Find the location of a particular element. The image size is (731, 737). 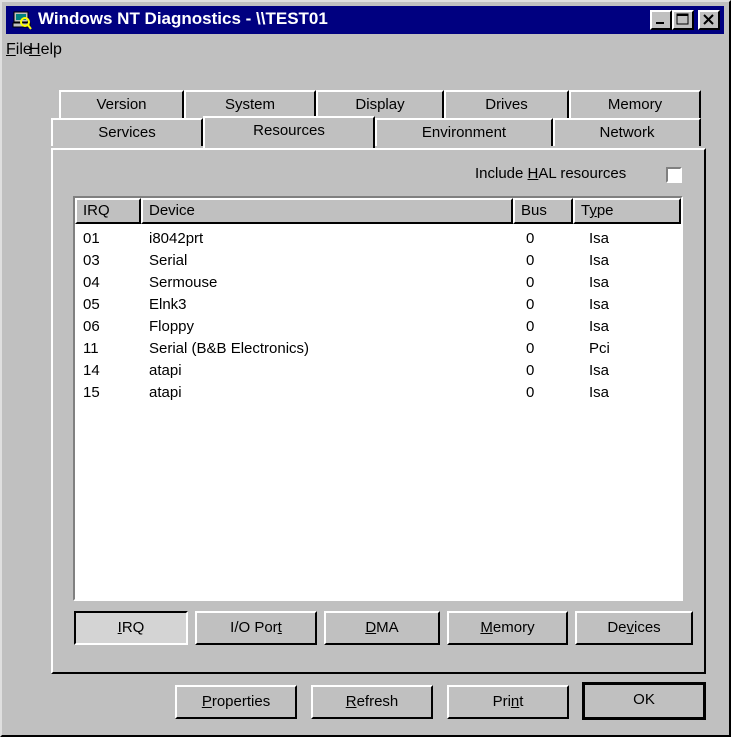

cell-irq: 06 is located at coordinates (91, 326).